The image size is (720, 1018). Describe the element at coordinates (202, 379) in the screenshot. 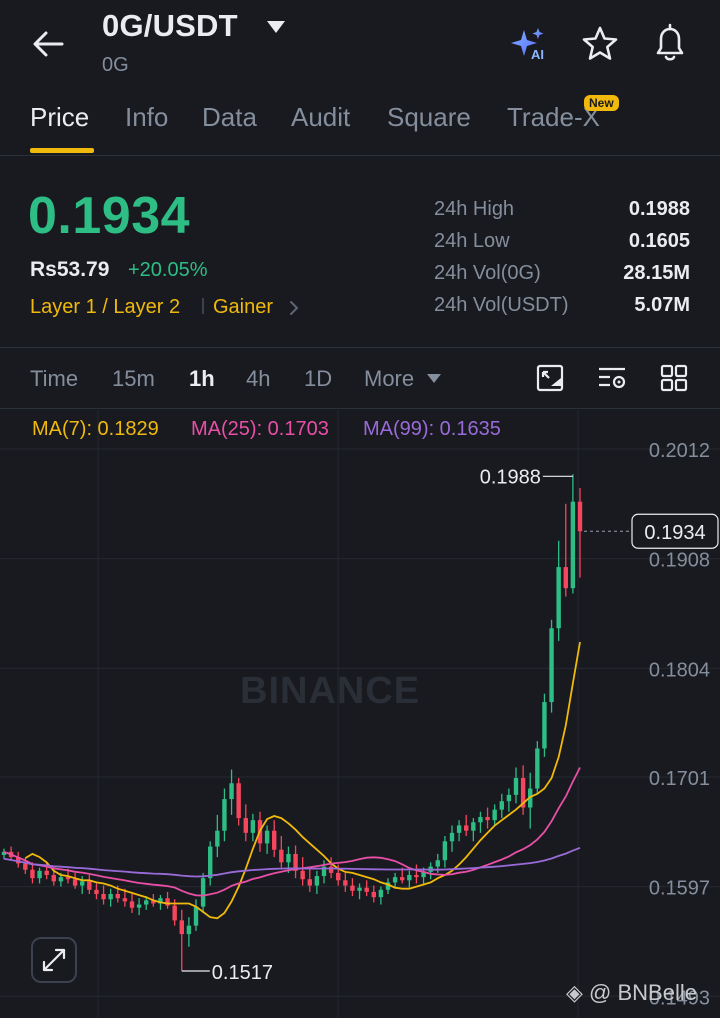

I see `interval-1h: 1h` at that location.